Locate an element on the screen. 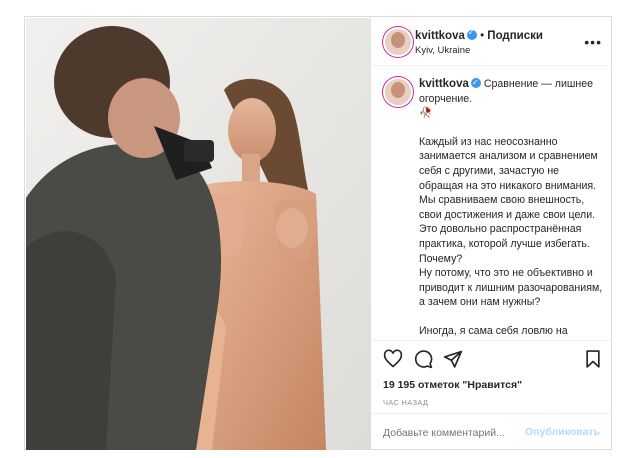 This screenshot has height=458, width=620. location-link: Kyiv, Ukraine is located at coordinates (442, 50).